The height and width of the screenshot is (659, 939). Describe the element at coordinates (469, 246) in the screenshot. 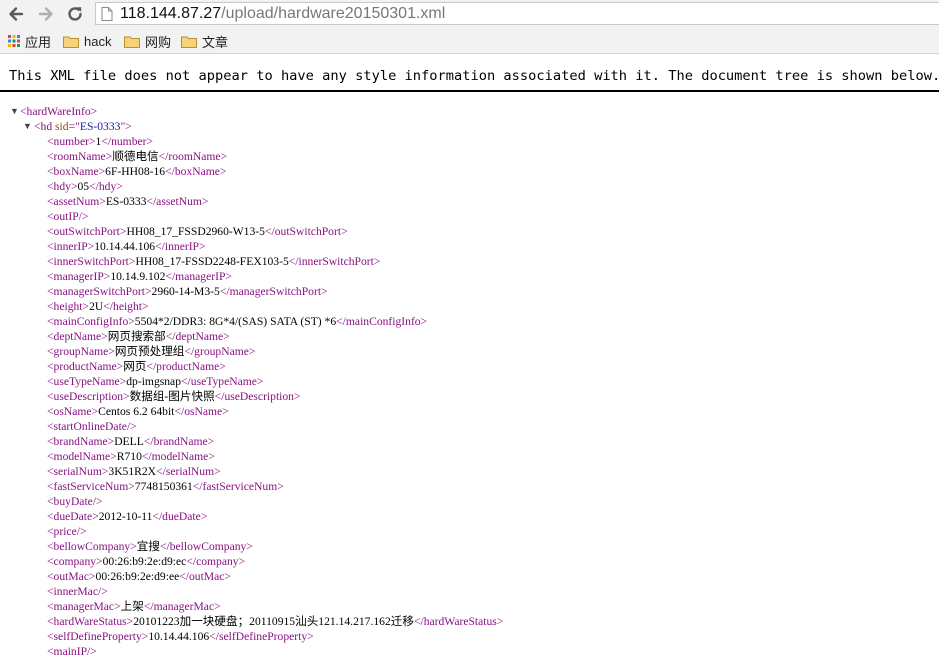

I see `xml-field-row: <innerIP>10.14.44.106</innerIP>` at that location.